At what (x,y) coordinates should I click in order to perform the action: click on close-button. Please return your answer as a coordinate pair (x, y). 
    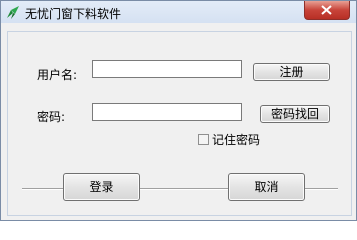
    Looking at the image, I should click on (327, 10).